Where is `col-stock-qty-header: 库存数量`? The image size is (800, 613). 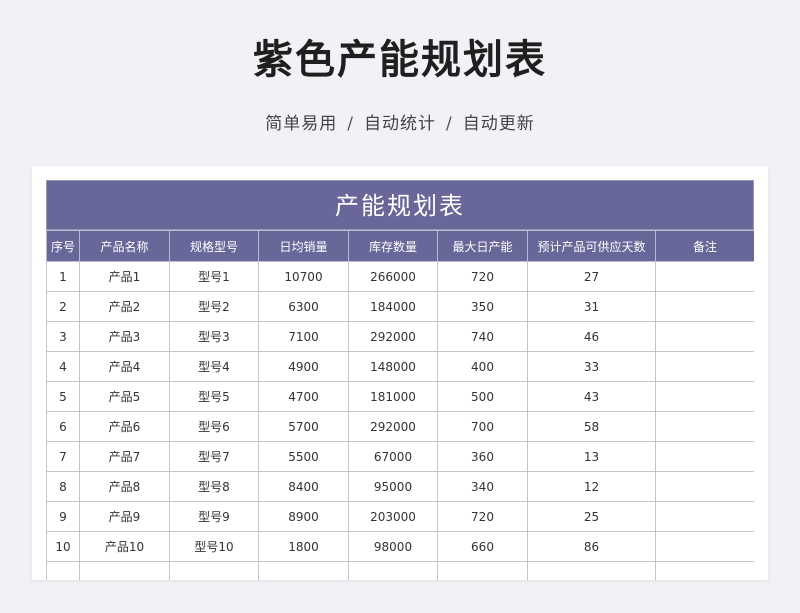
col-stock-qty-header: 库存数量 is located at coordinates (393, 246).